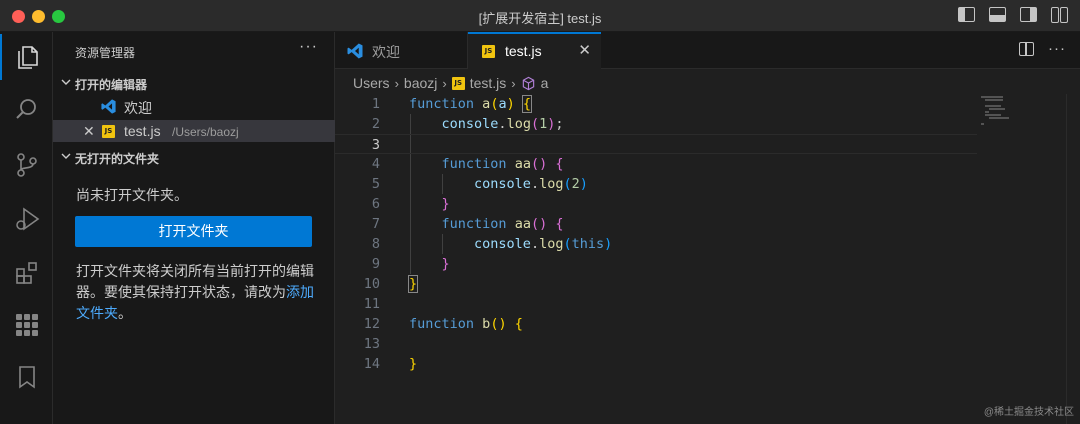  What do you see at coordinates (1026, 48) in the screenshot?
I see `split-editor-icon` at bounding box center [1026, 48].